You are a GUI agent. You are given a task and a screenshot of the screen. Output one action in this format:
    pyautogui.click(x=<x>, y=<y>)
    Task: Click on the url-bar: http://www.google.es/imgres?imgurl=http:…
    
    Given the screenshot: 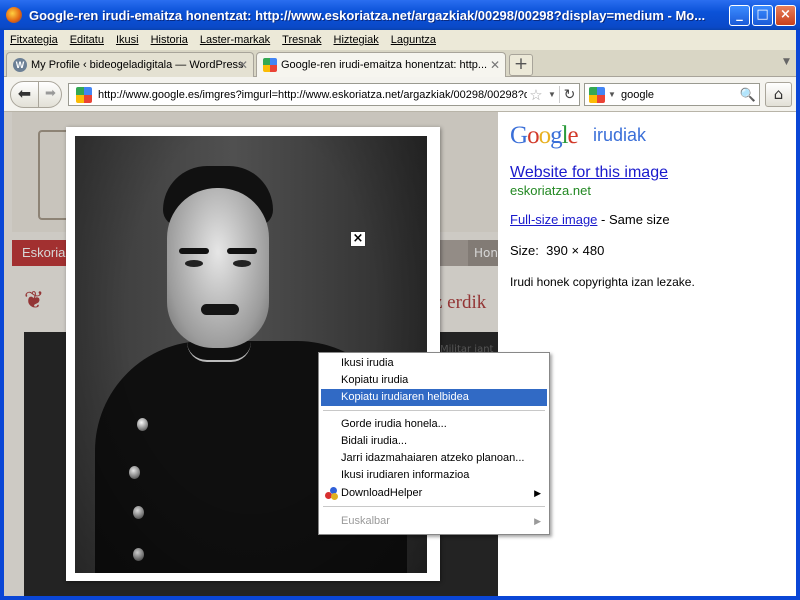 What is the action you would take?
    pyautogui.click(x=324, y=94)
    